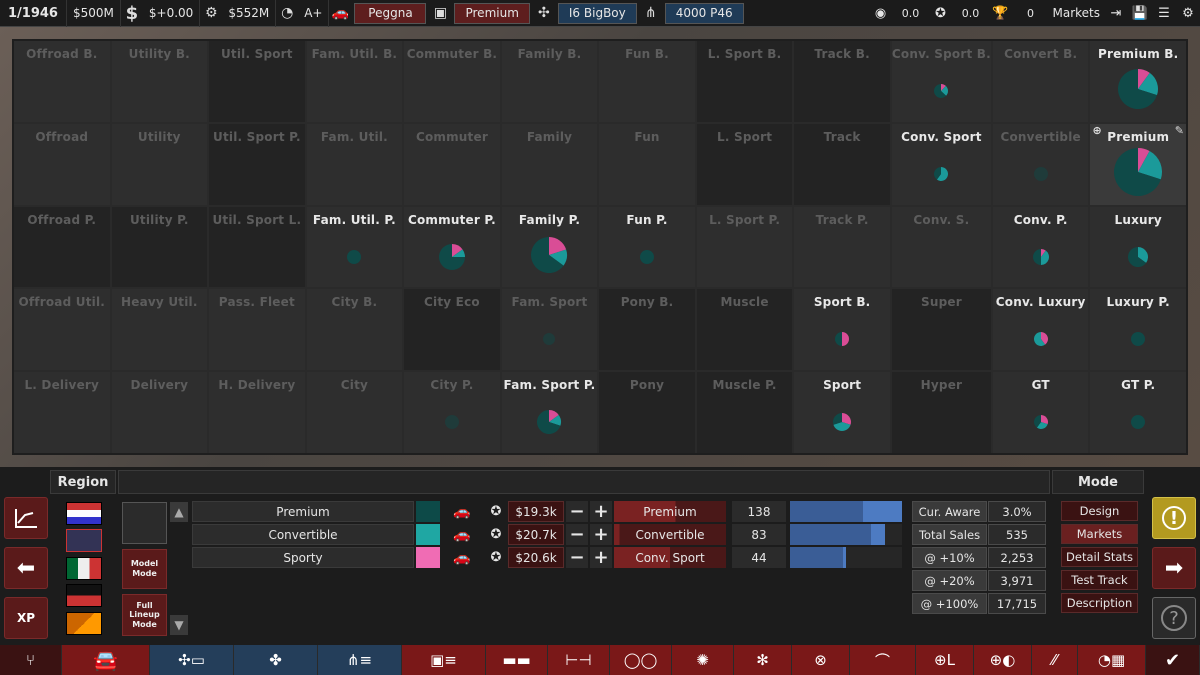 Image resolution: width=1200 pixels, height=675 pixels. What do you see at coordinates (303, 511) in the screenshot?
I see `model-name: Premium` at bounding box center [303, 511].